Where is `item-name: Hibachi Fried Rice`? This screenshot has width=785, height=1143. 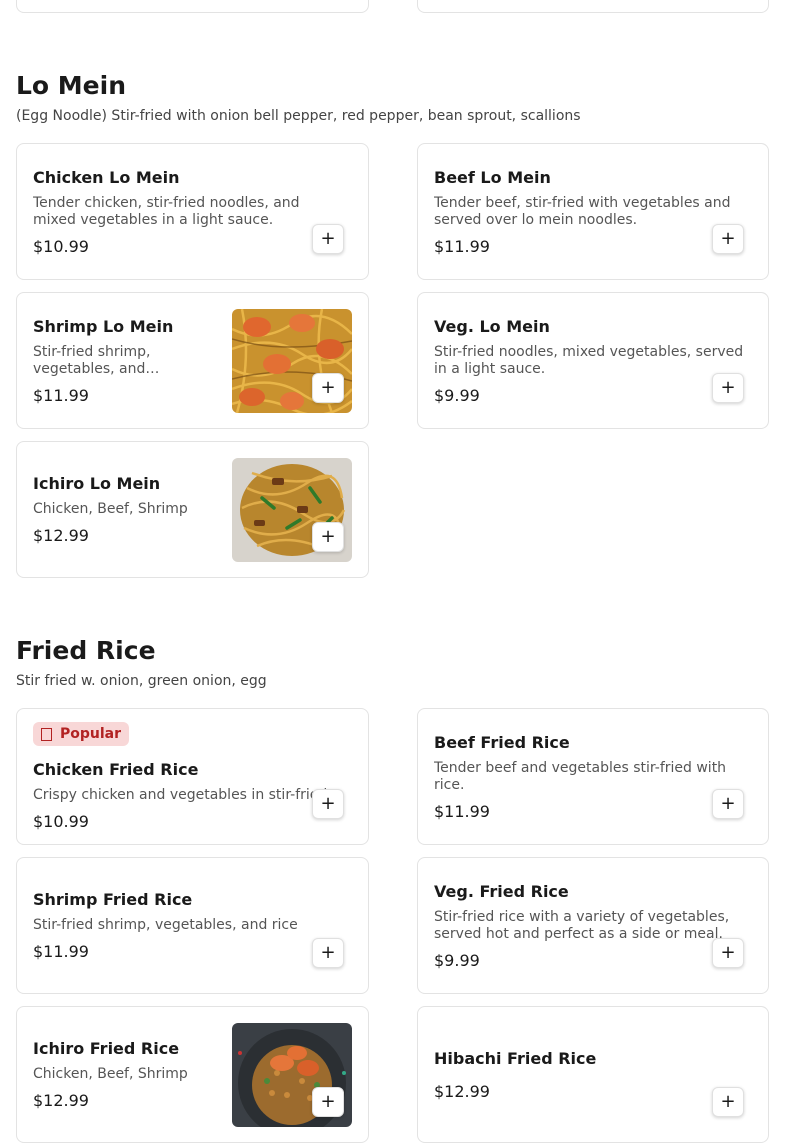 item-name: Hibachi Fried Rice is located at coordinates (515, 1058).